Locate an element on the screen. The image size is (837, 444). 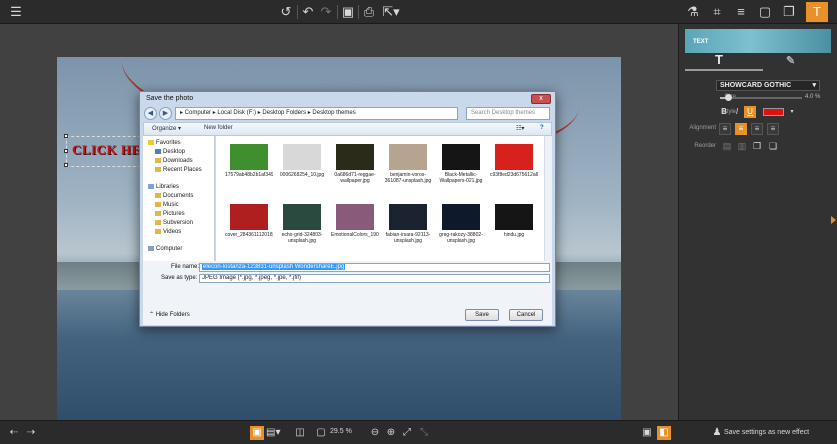
send-to-back-icon: ❏ is located at coordinates (773, 146).